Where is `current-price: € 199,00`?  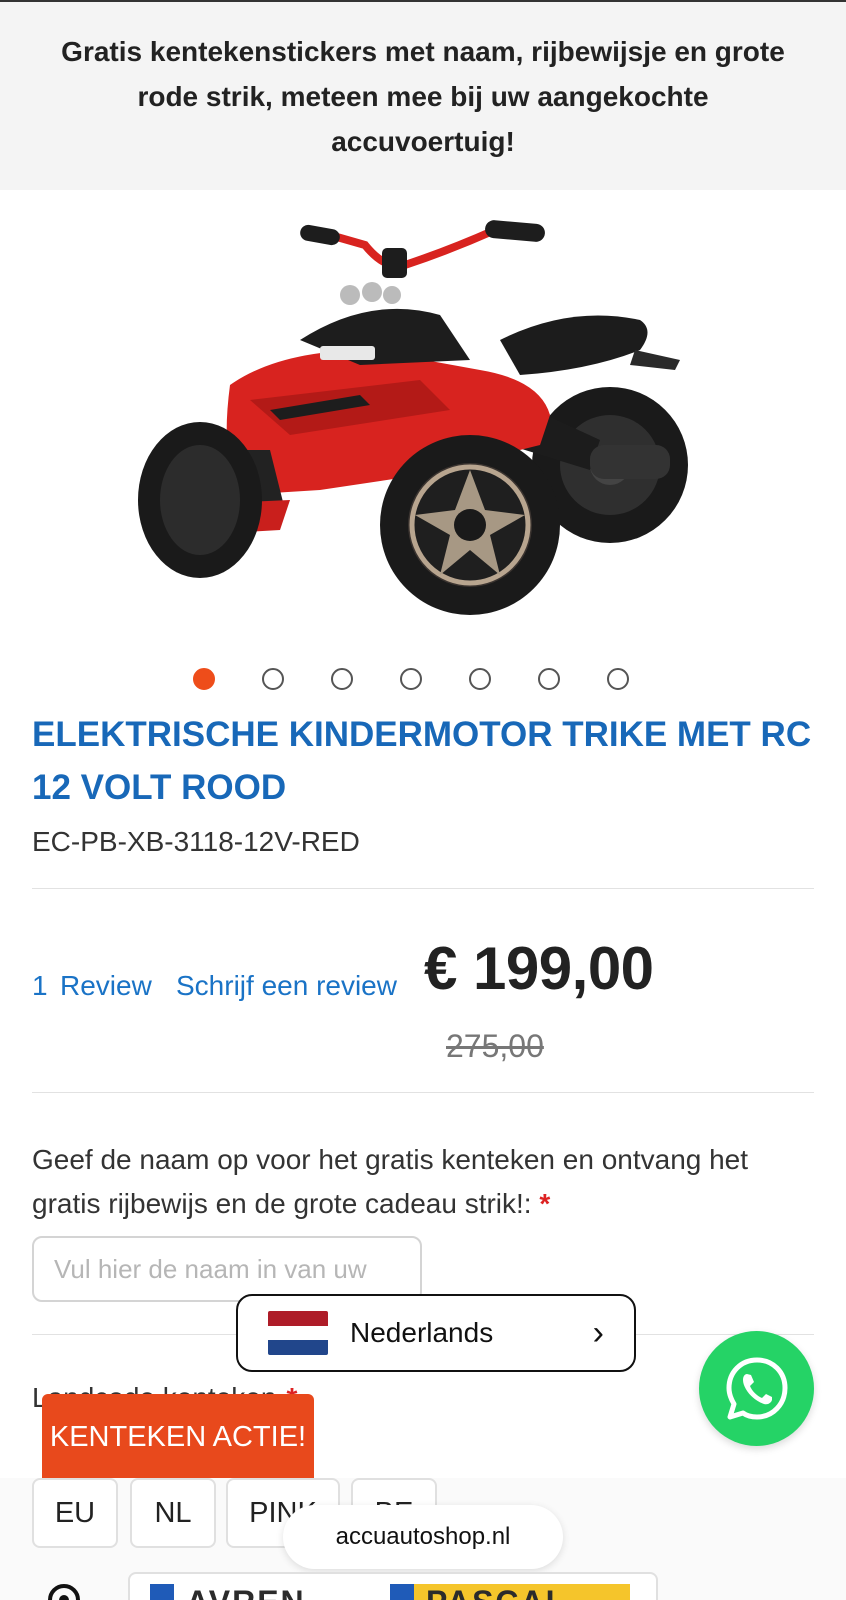
current-price: € 199,00 is located at coordinates (539, 968).